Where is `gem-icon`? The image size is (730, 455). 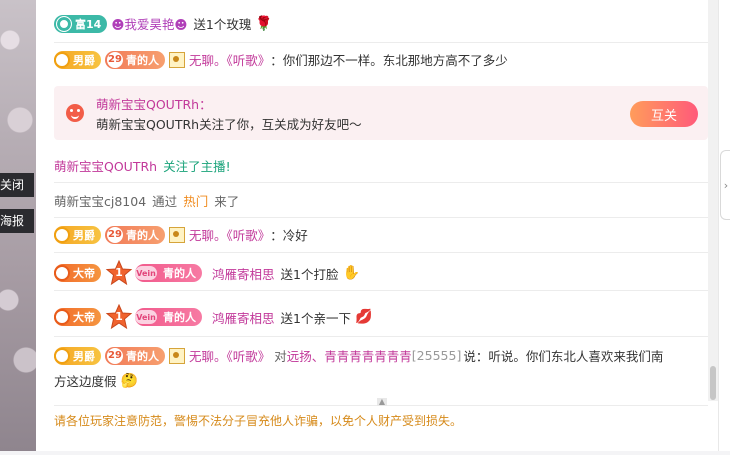 gem-icon is located at coordinates (64, 23).